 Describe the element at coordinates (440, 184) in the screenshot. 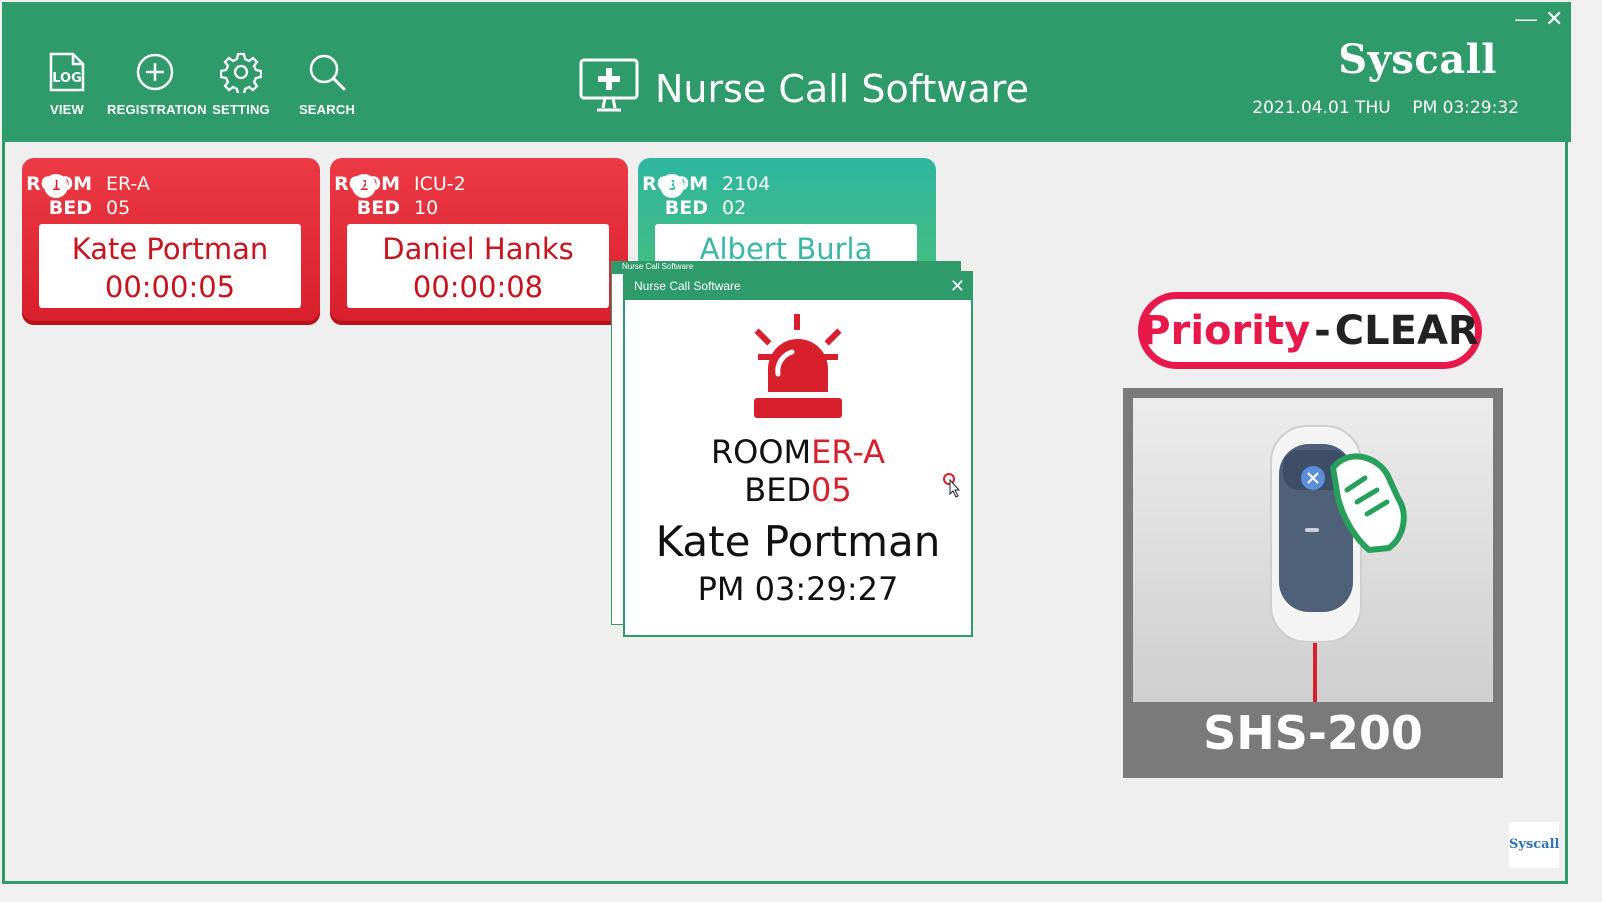

I see `room-value: ICU-2` at that location.